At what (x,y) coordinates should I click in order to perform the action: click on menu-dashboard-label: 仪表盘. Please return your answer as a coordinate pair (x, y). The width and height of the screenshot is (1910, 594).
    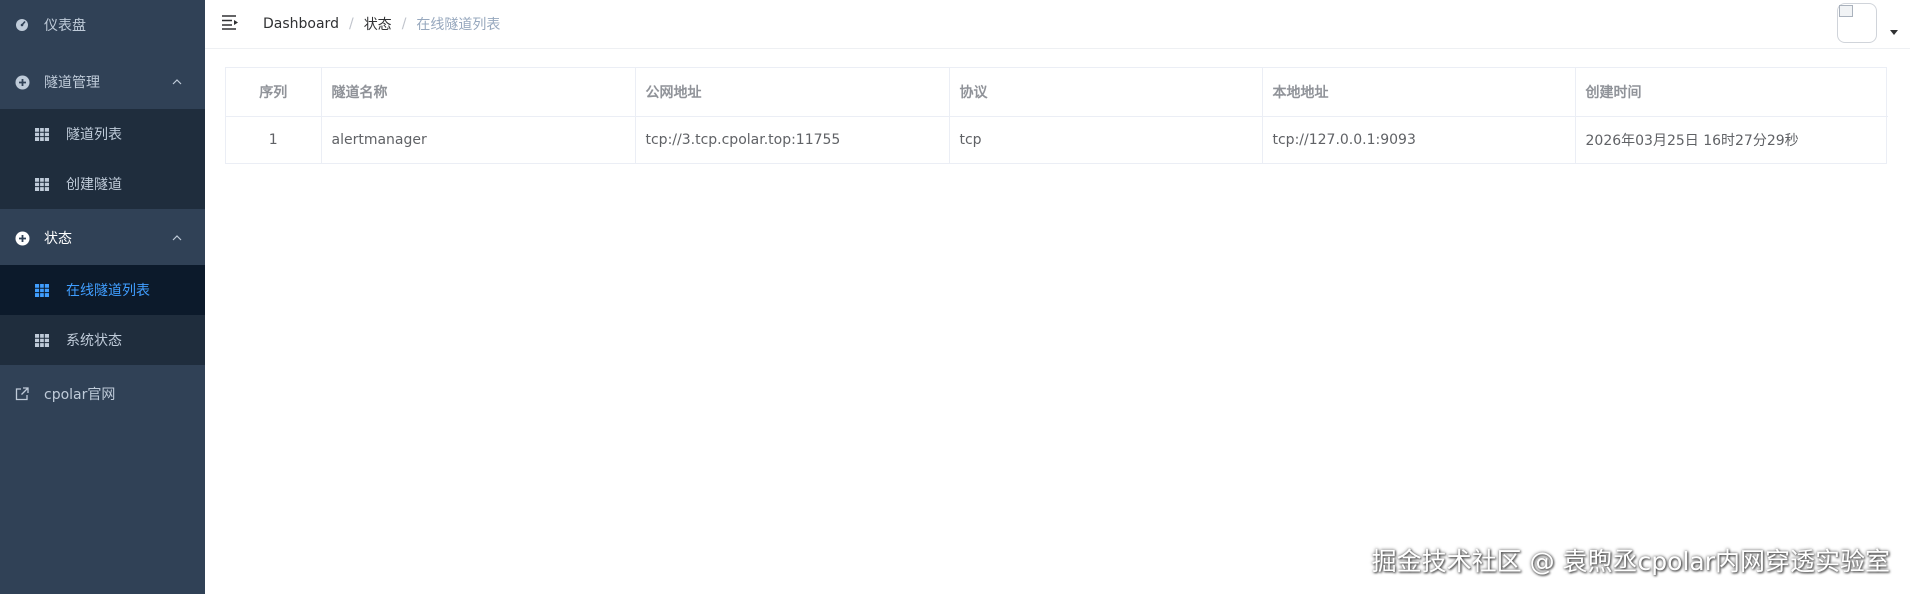
    Looking at the image, I should click on (65, 26).